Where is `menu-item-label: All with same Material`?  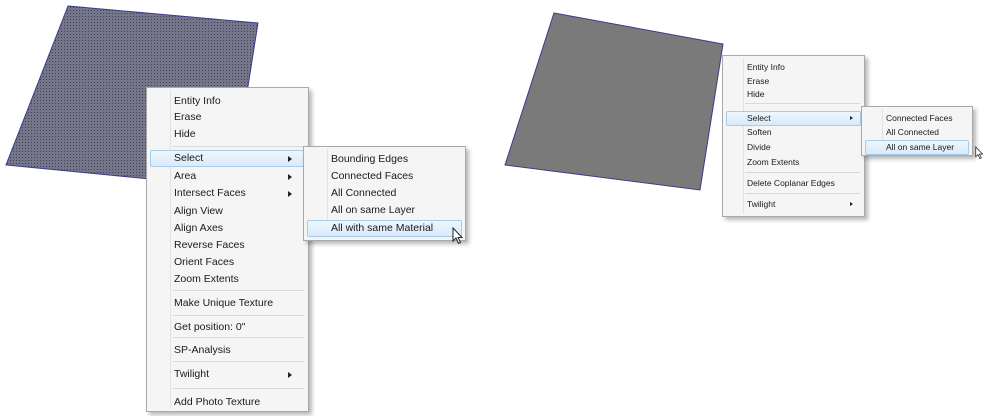
menu-item-label: All with same Material is located at coordinates (382, 228).